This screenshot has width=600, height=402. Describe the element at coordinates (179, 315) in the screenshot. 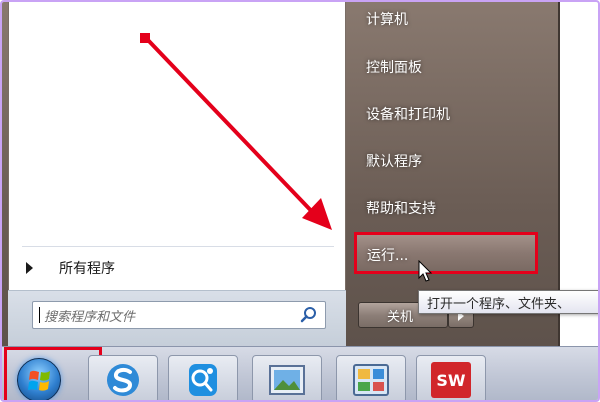

I see `search-input: 搜索程序和文件` at that location.